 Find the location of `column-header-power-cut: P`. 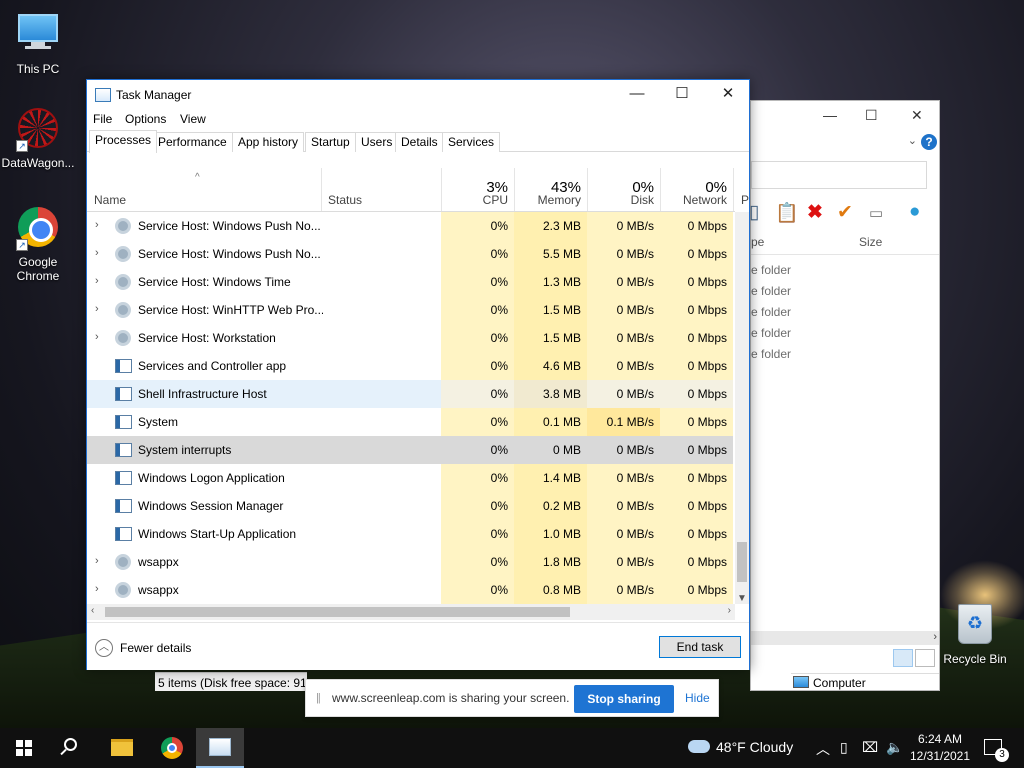

column-header-power-cut: P is located at coordinates (745, 200).